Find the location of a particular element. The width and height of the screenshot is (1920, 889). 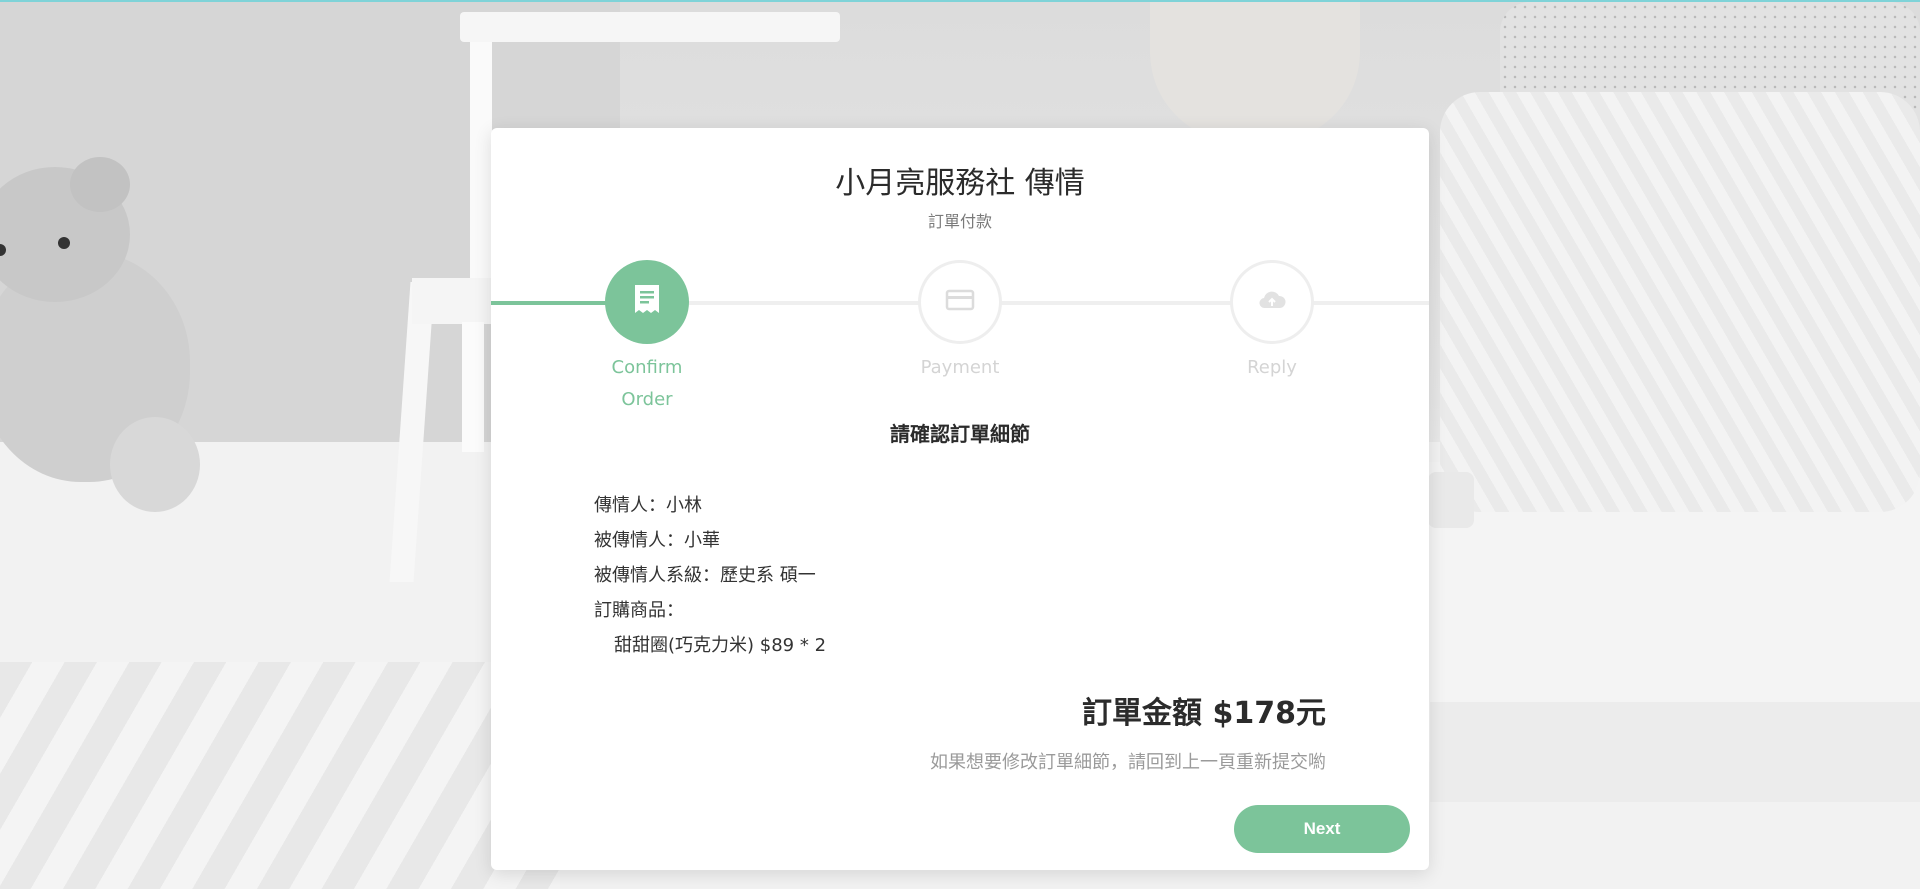

step-reply: Reply is located at coordinates (1272, 322).